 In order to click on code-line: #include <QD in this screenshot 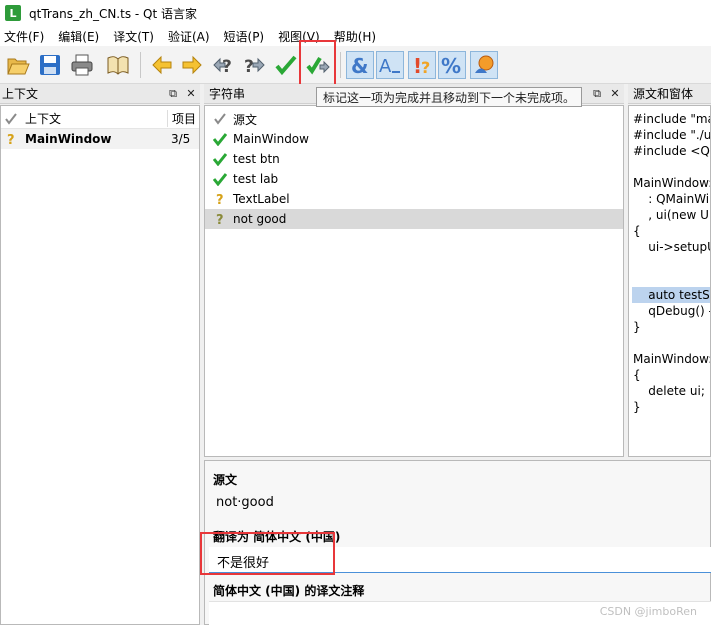, I will do `click(672, 151)`.